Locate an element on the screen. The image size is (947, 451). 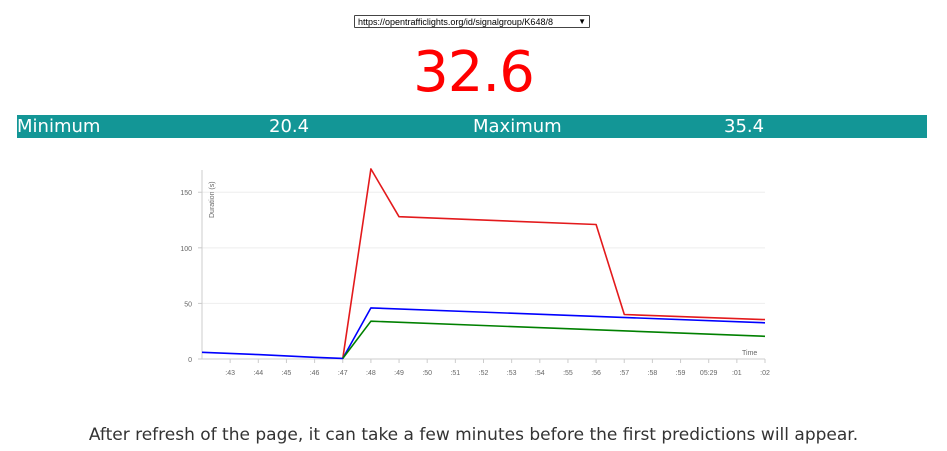
maximum-value: 35.4 is located at coordinates (744, 126).